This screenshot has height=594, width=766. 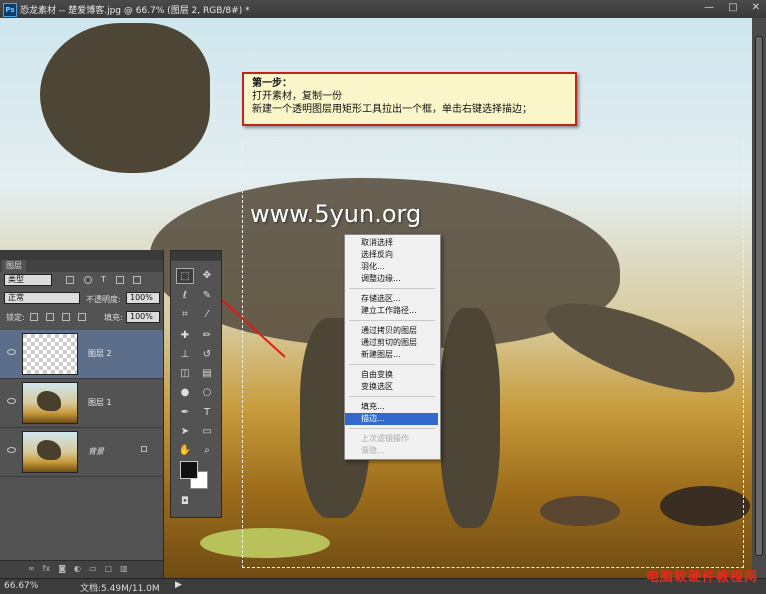 I want to click on smart-object-filter-icon, so click(x=137, y=280).